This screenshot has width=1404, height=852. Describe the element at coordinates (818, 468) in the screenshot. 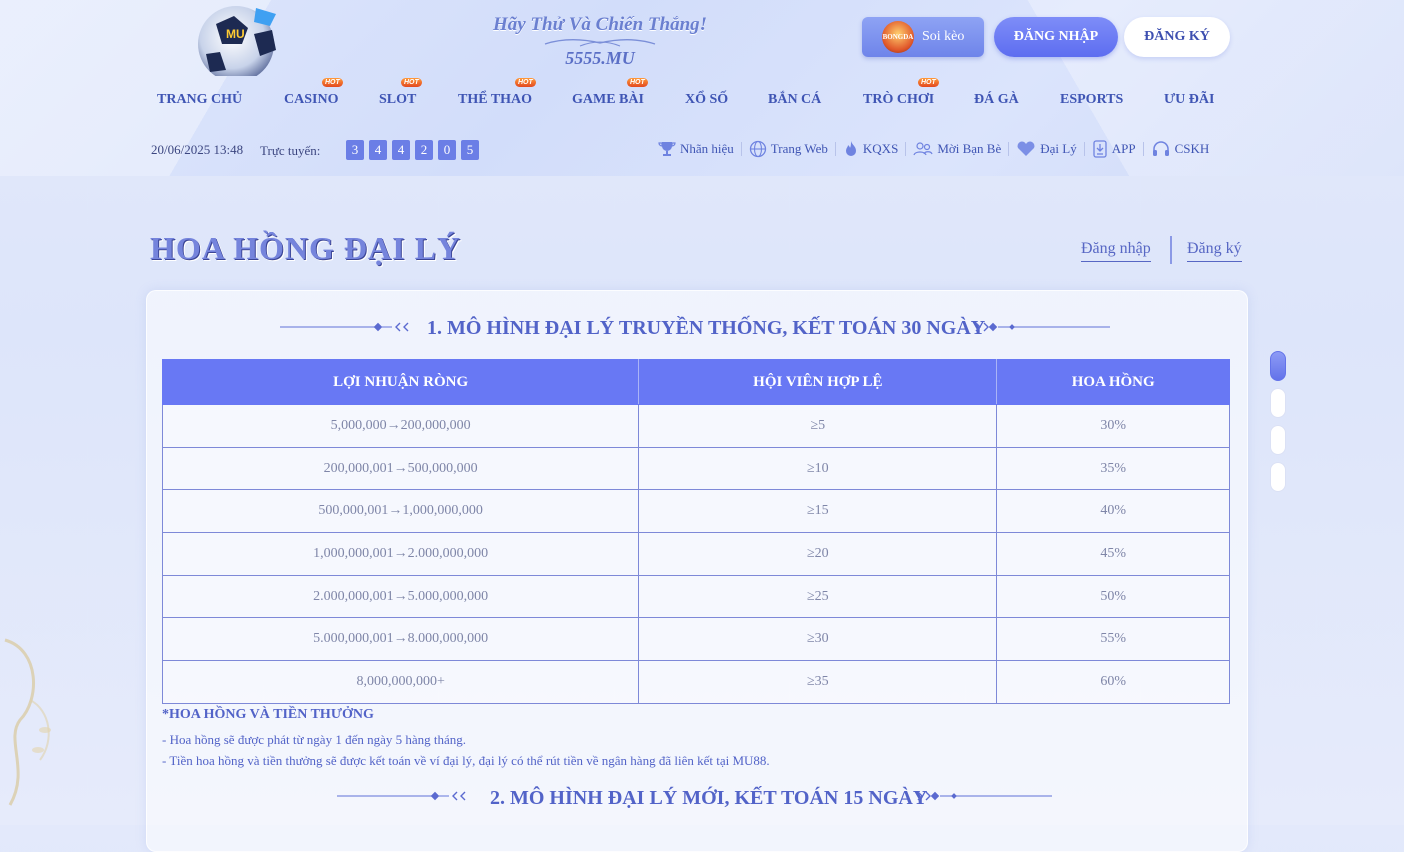

I see `table-cell: ≥10` at that location.